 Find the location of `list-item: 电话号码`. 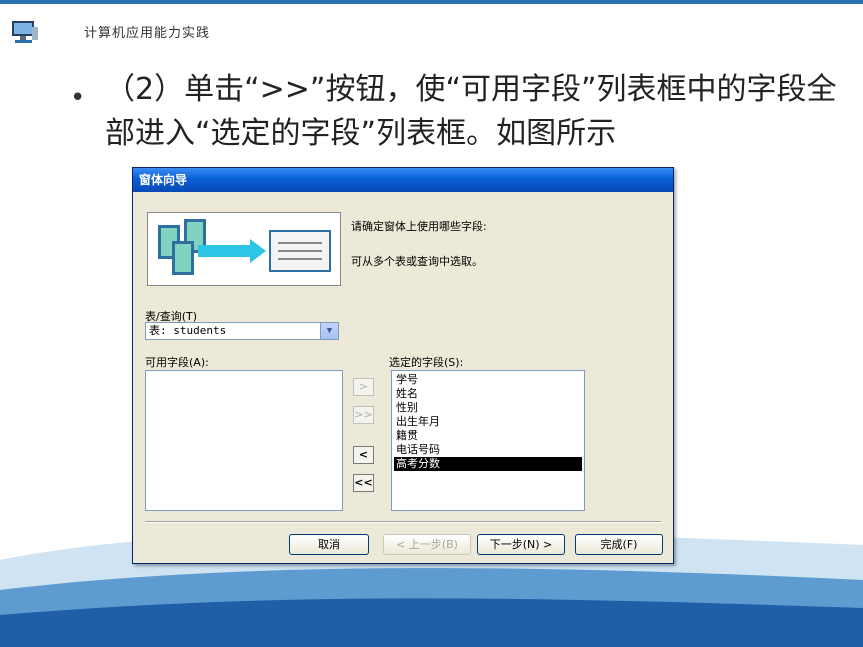

list-item: 电话号码 is located at coordinates (488, 450).